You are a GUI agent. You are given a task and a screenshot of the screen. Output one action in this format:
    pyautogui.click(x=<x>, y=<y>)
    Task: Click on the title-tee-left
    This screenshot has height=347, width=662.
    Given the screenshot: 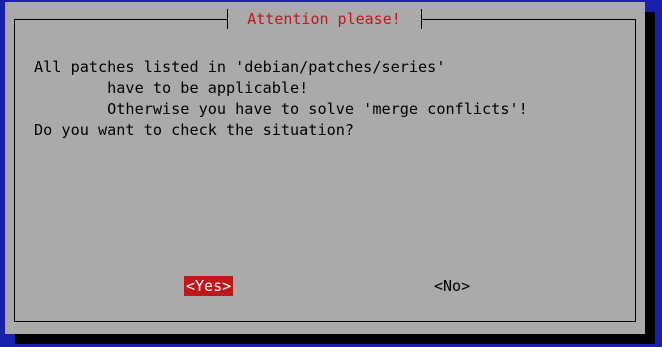 What is the action you would take?
    pyautogui.click(x=227, y=19)
    